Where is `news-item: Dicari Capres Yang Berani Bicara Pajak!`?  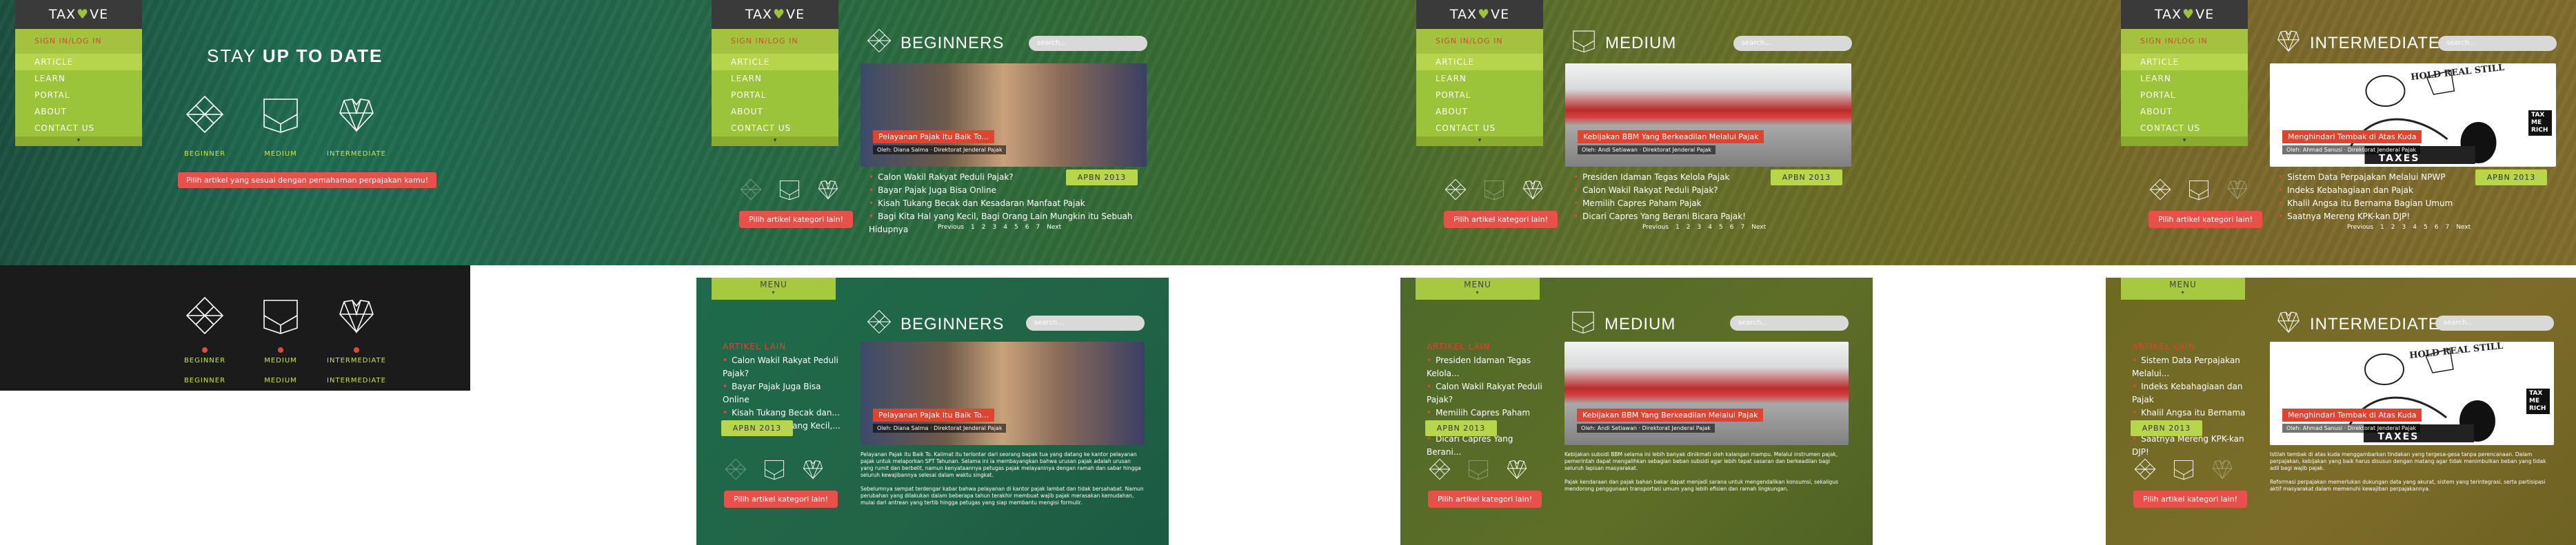 news-item: Dicari Capres Yang Berani Bicara Pajak! is located at coordinates (1711, 216).